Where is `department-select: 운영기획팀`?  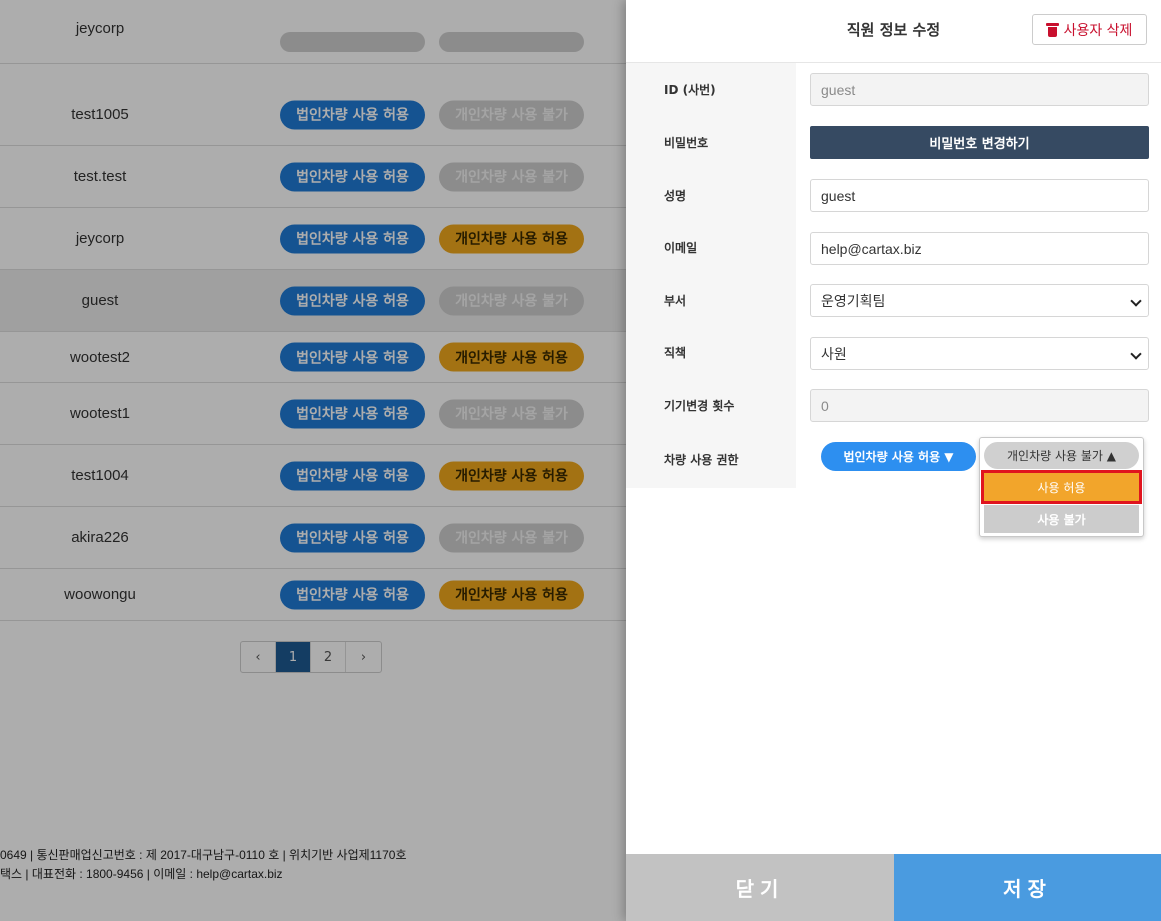
department-select: 운영기획팀 is located at coordinates (979, 300).